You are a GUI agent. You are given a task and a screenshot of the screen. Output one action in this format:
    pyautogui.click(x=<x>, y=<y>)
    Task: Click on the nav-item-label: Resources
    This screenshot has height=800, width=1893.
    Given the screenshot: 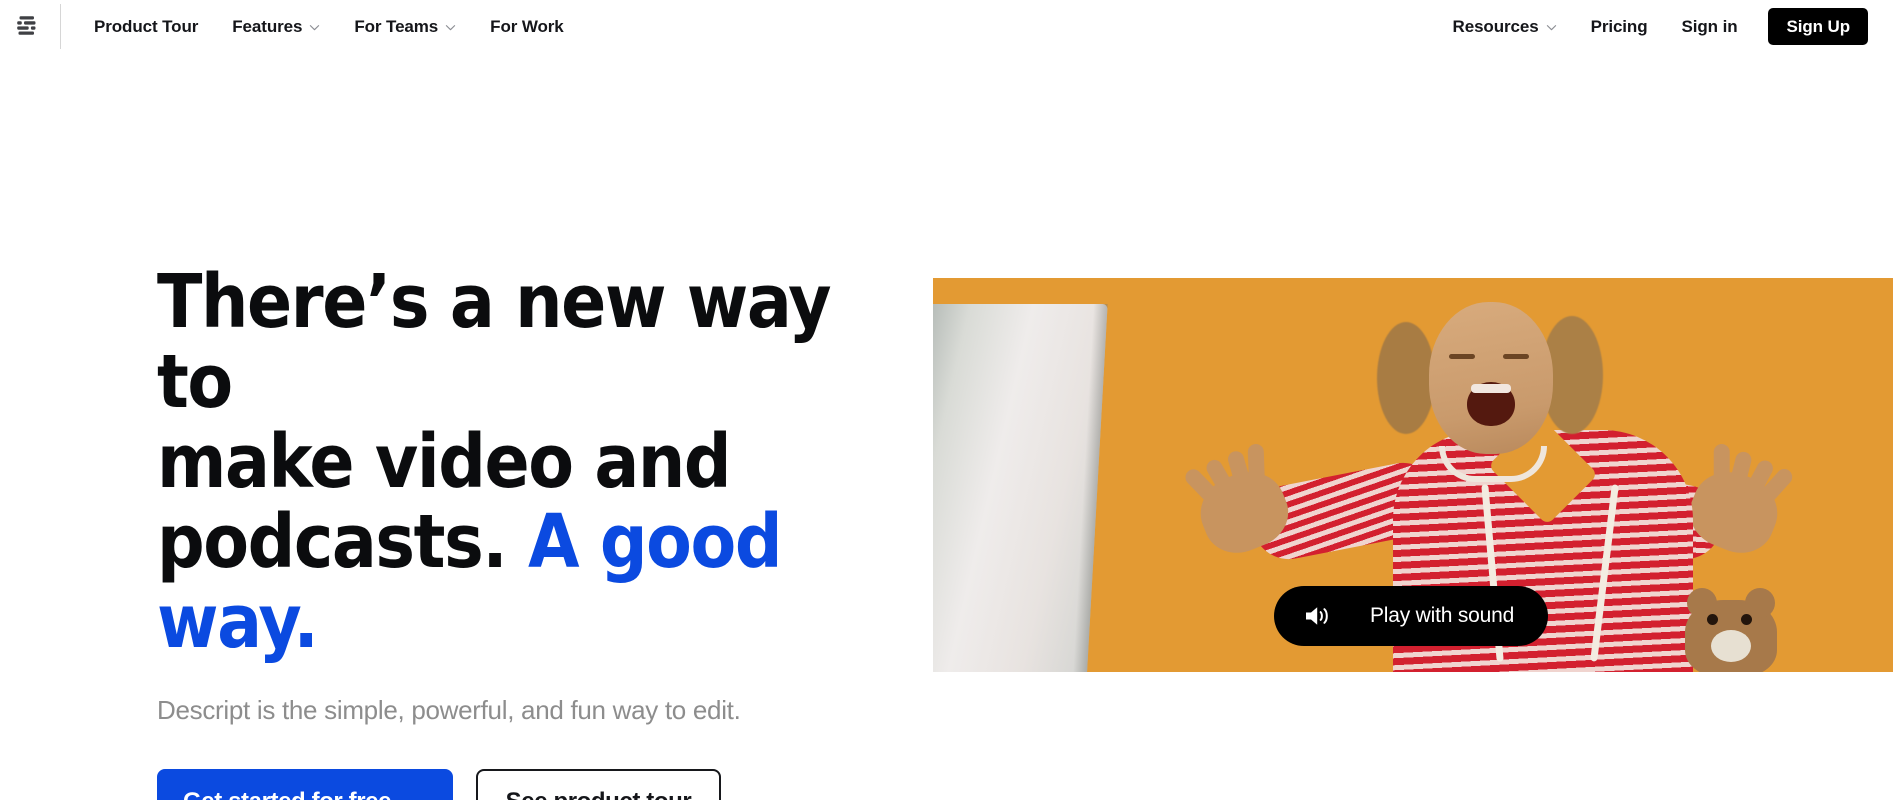 What is the action you would take?
    pyautogui.click(x=1495, y=26)
    